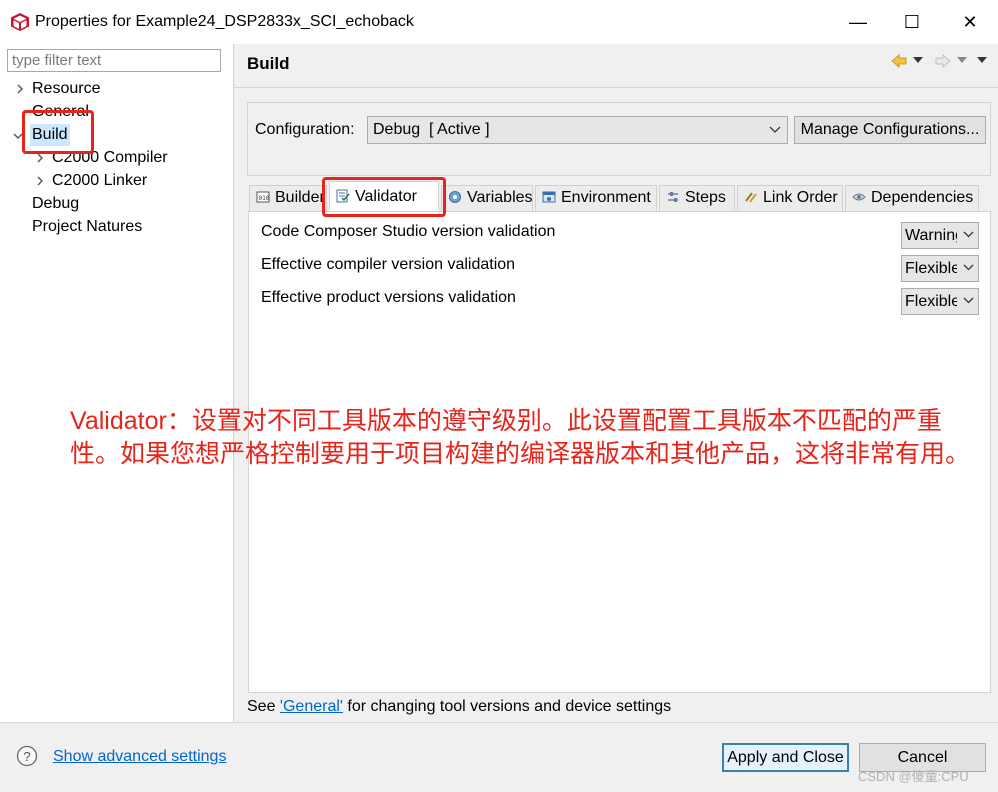 This screenshot has width=998, height=792. I want to click on link-order-icon, so click(751, 197).